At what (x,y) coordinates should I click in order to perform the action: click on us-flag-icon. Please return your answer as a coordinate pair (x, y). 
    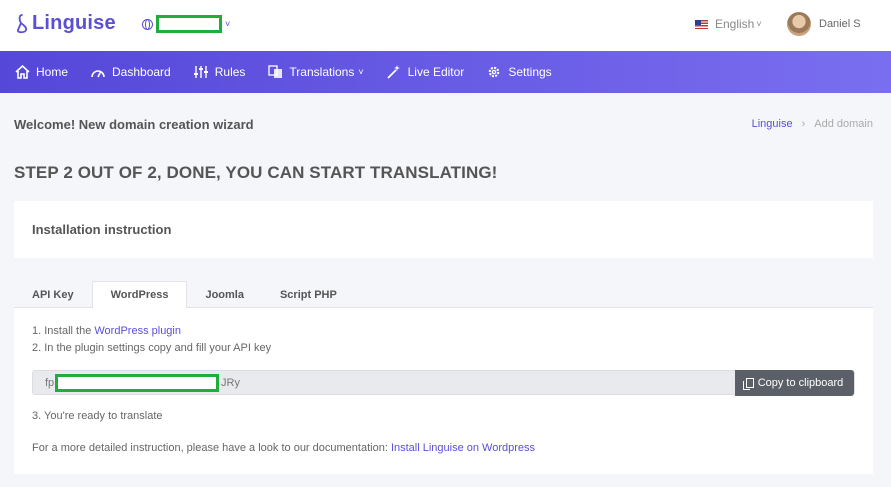
    Looking at the image, I should click on (701, 24).